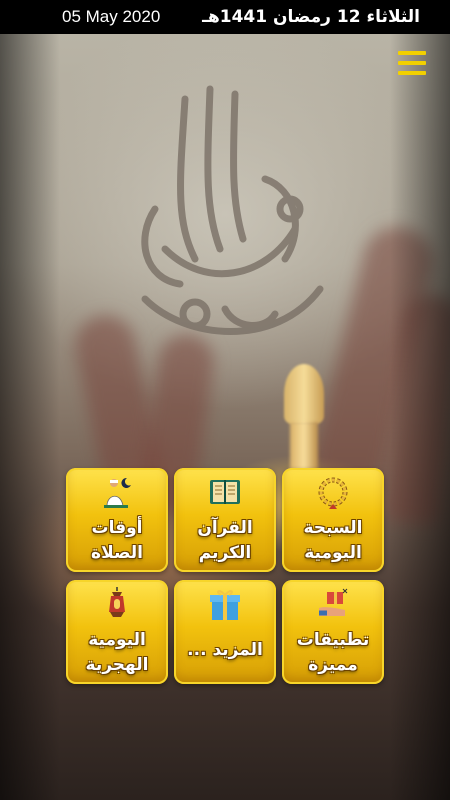 Image resolution: width=450 pixels, height=800 pixels. I want to click on hijri-date: الثلاثاء 12 رمضان 1441هـ, so click(311, 17).